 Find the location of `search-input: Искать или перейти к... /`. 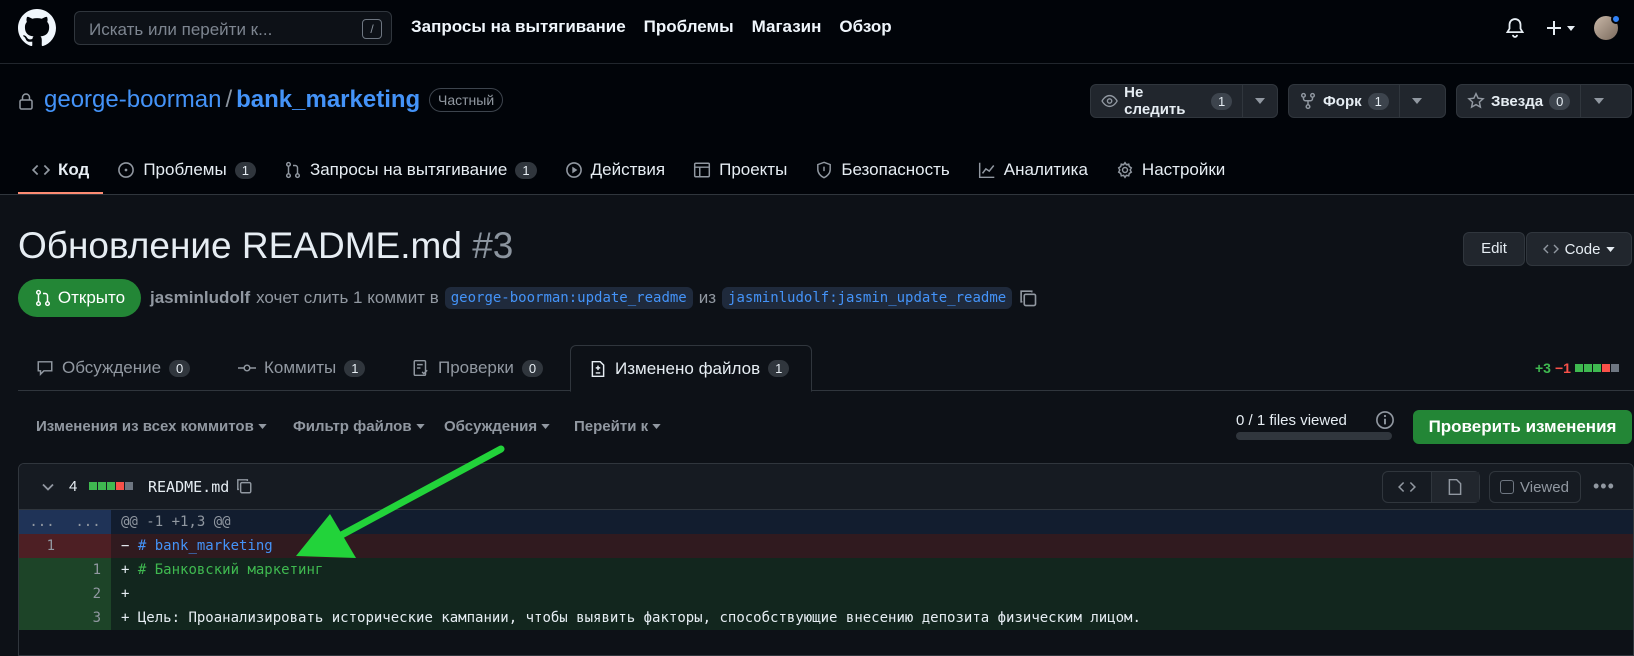

search-input: Искать или перейти к... / is located at coordinates (233, 28).